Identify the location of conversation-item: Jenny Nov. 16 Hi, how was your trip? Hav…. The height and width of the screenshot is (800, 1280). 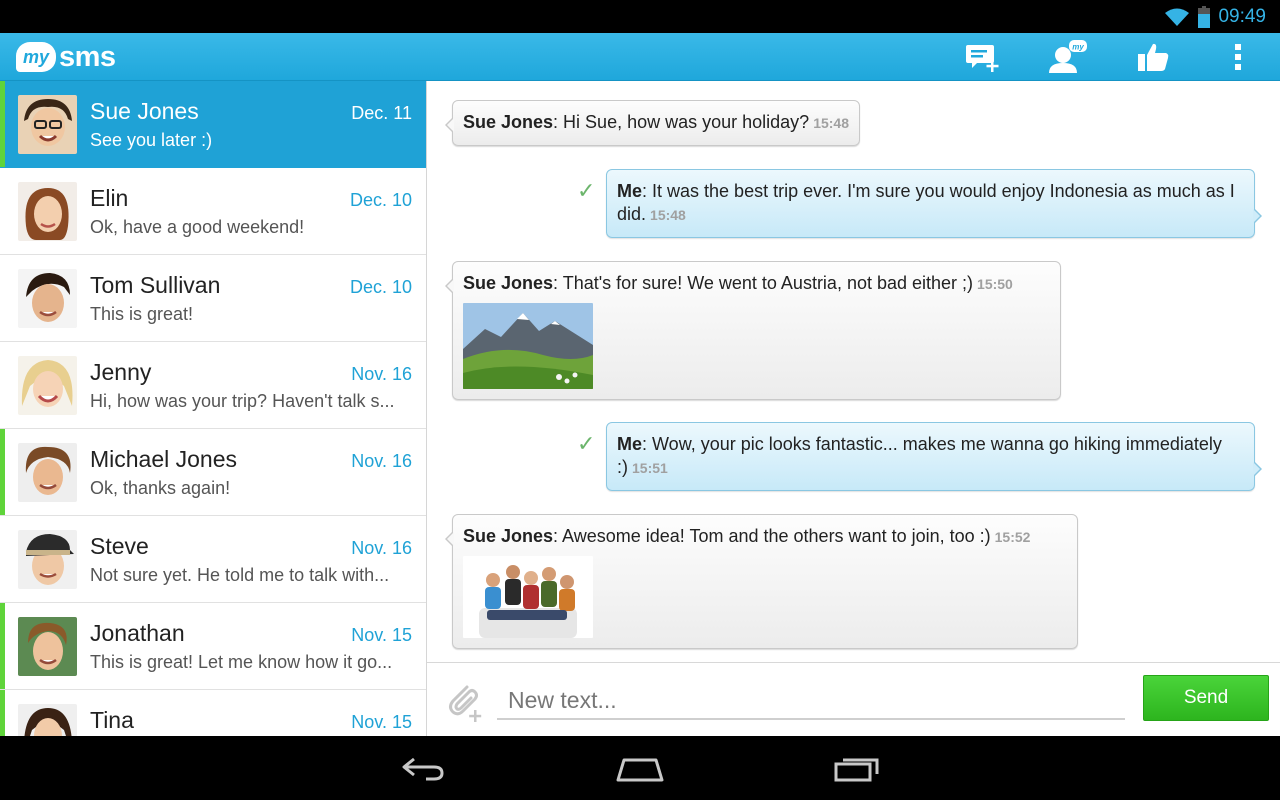
(213, 385).